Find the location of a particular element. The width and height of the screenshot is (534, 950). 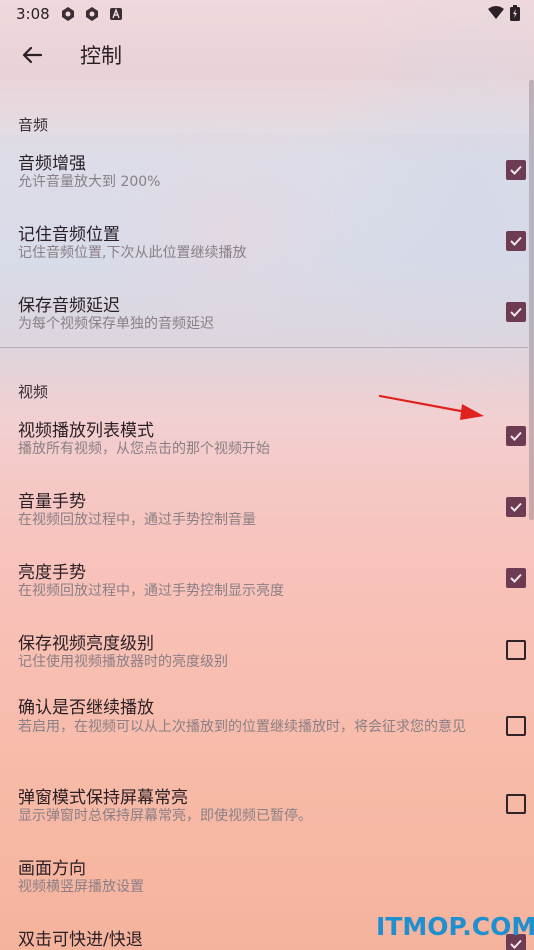

brightness-gesture-checkbox is located at coordinates (516, 578).